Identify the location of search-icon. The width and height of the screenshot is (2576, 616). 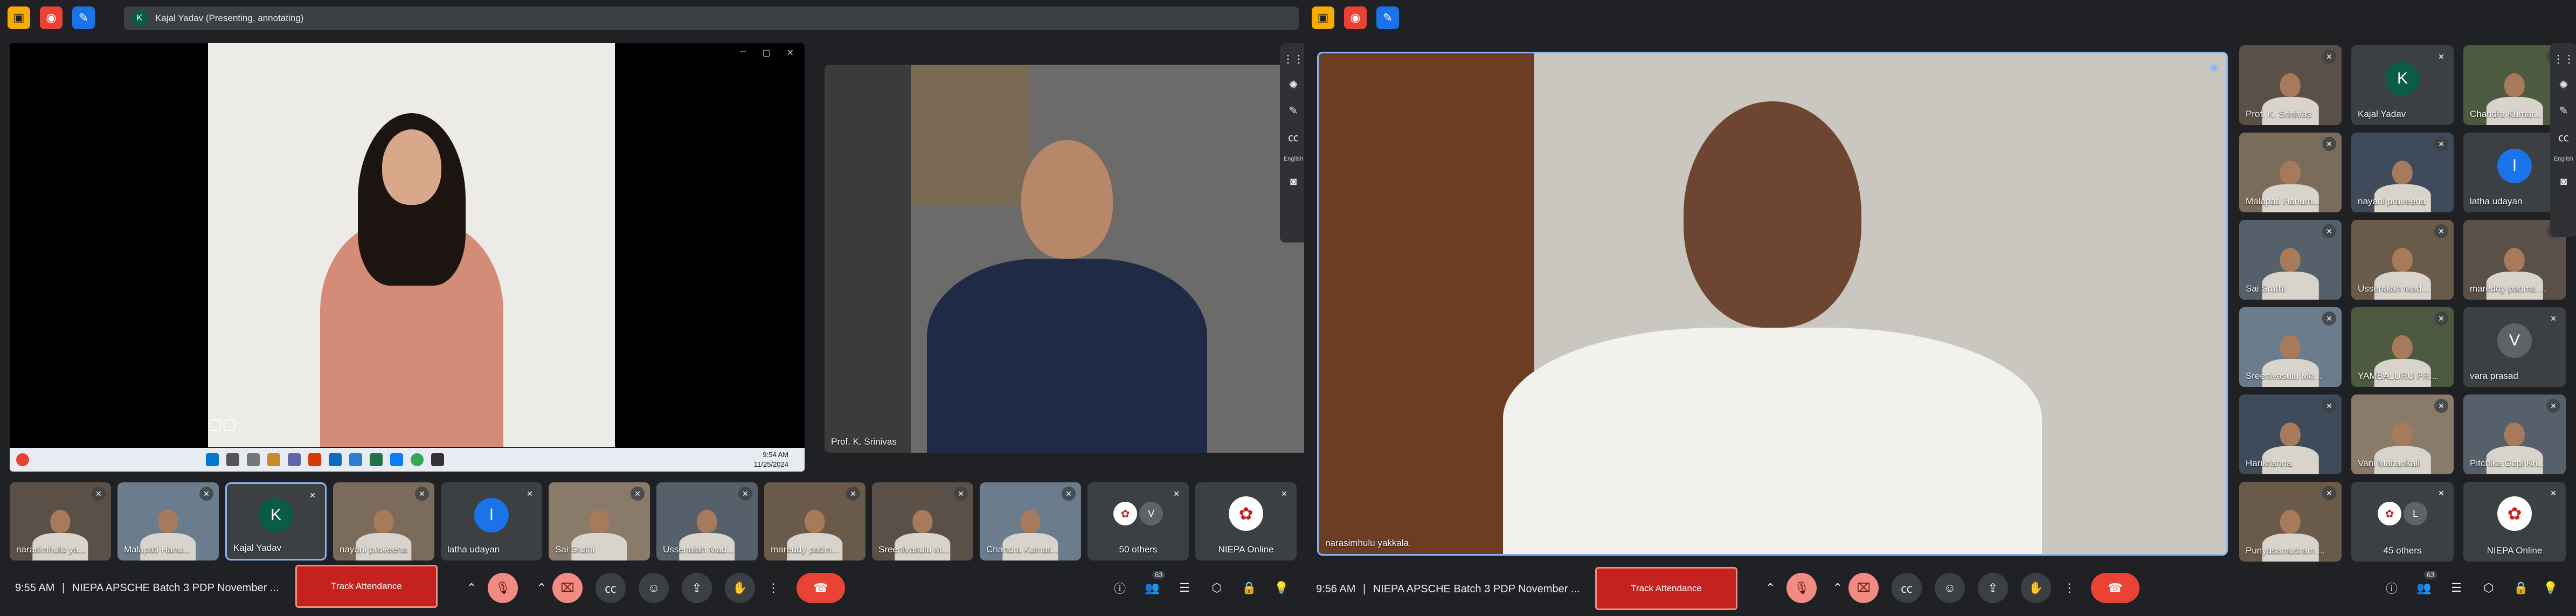
(232, 459).